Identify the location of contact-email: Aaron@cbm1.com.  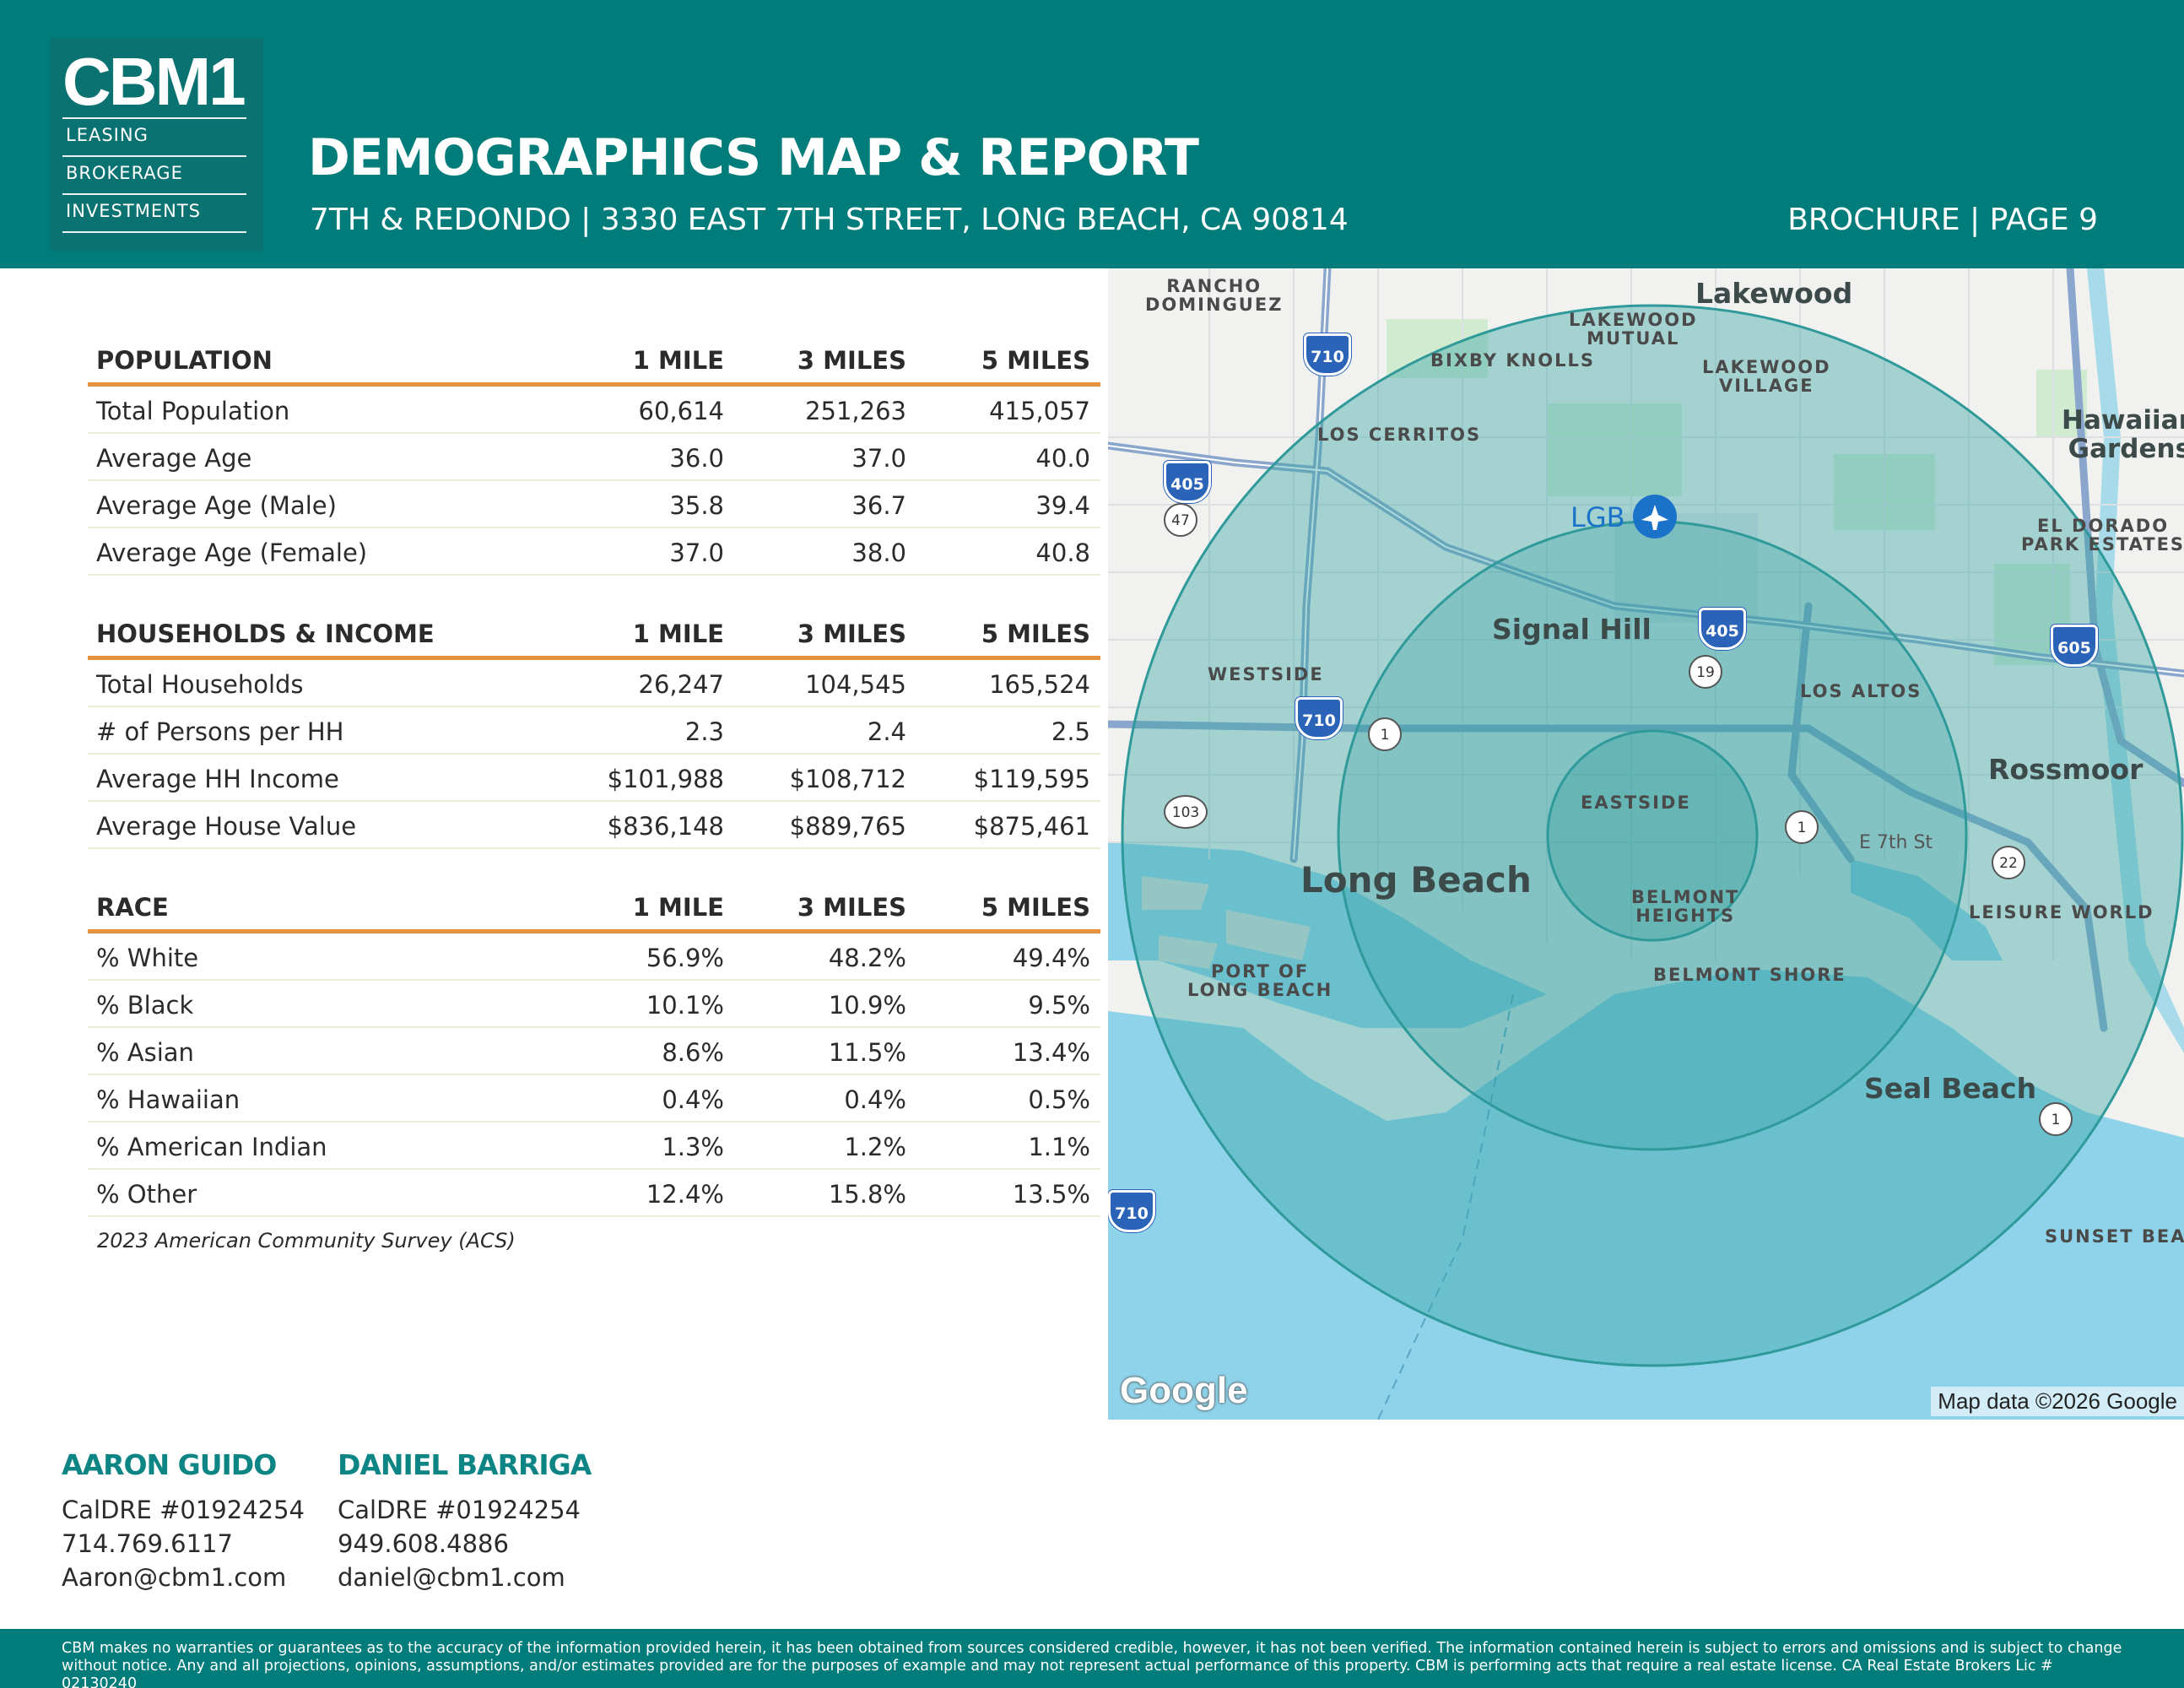
(183, 1577).